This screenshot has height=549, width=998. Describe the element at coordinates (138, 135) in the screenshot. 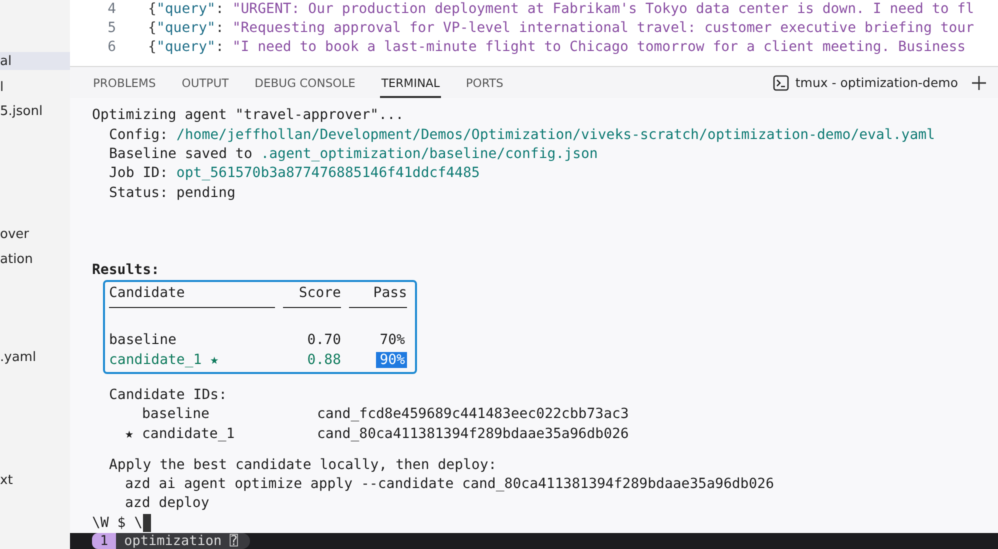

I see `field-label: Config:` at that location.